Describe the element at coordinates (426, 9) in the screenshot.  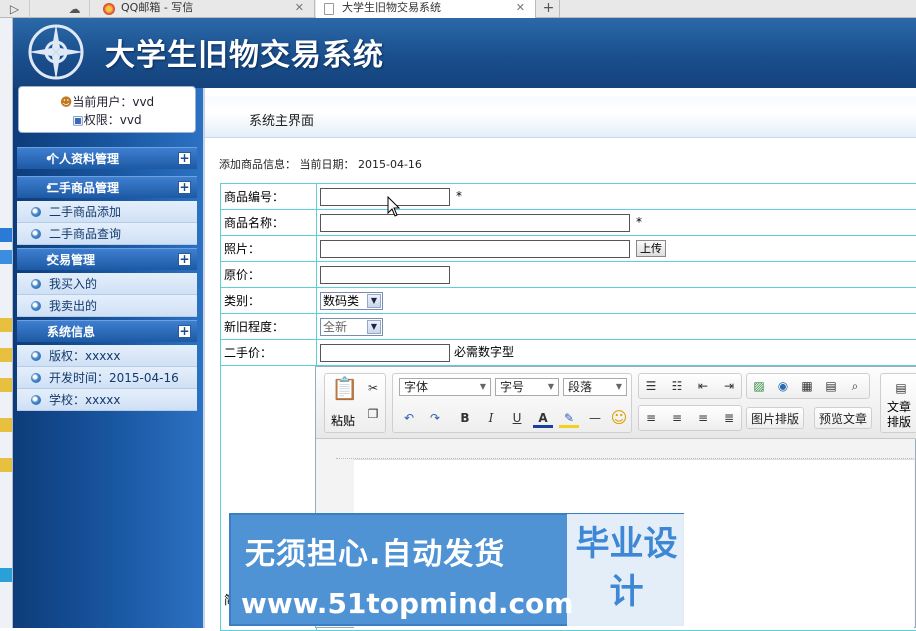
I see `tab-trade-system: 大学生旧物交易系统 ✕` at that location.